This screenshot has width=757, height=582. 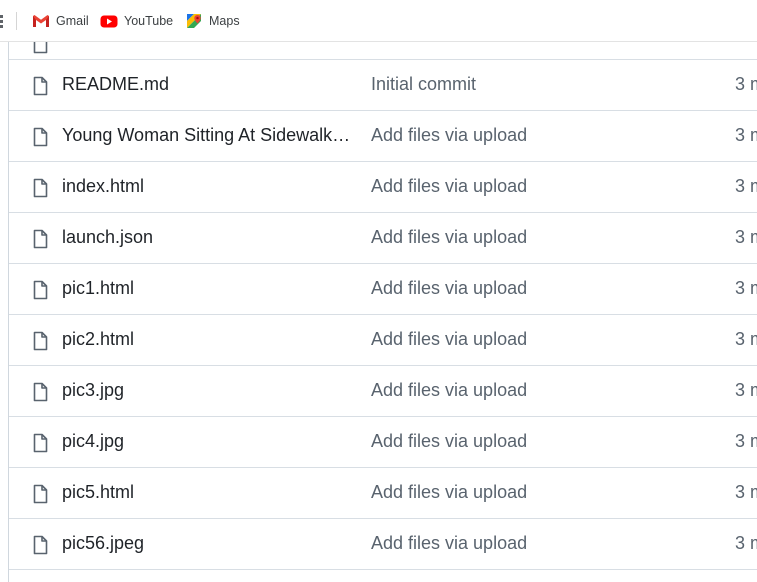 What do you see at coordinates (72, 21) in the screenshot?
I see `bookmark-label: Gmail` at bounding box center [72, 21].